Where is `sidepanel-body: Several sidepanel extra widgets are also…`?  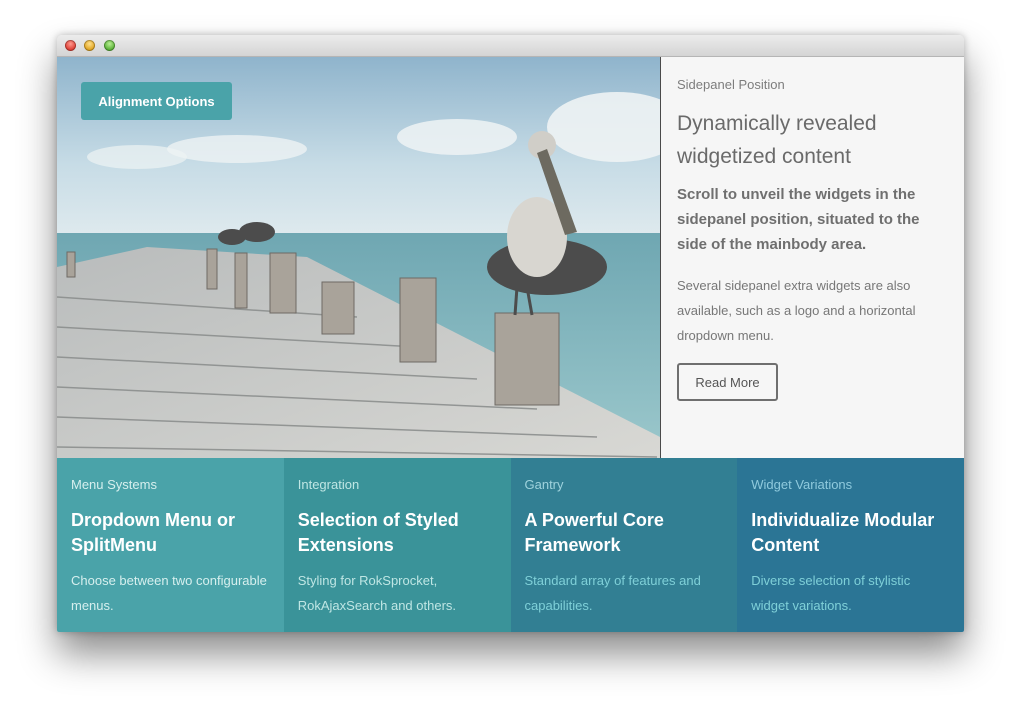 sidepanel-body: Several sidepanel extra widgets are also… is located at coordinates (796, 310).